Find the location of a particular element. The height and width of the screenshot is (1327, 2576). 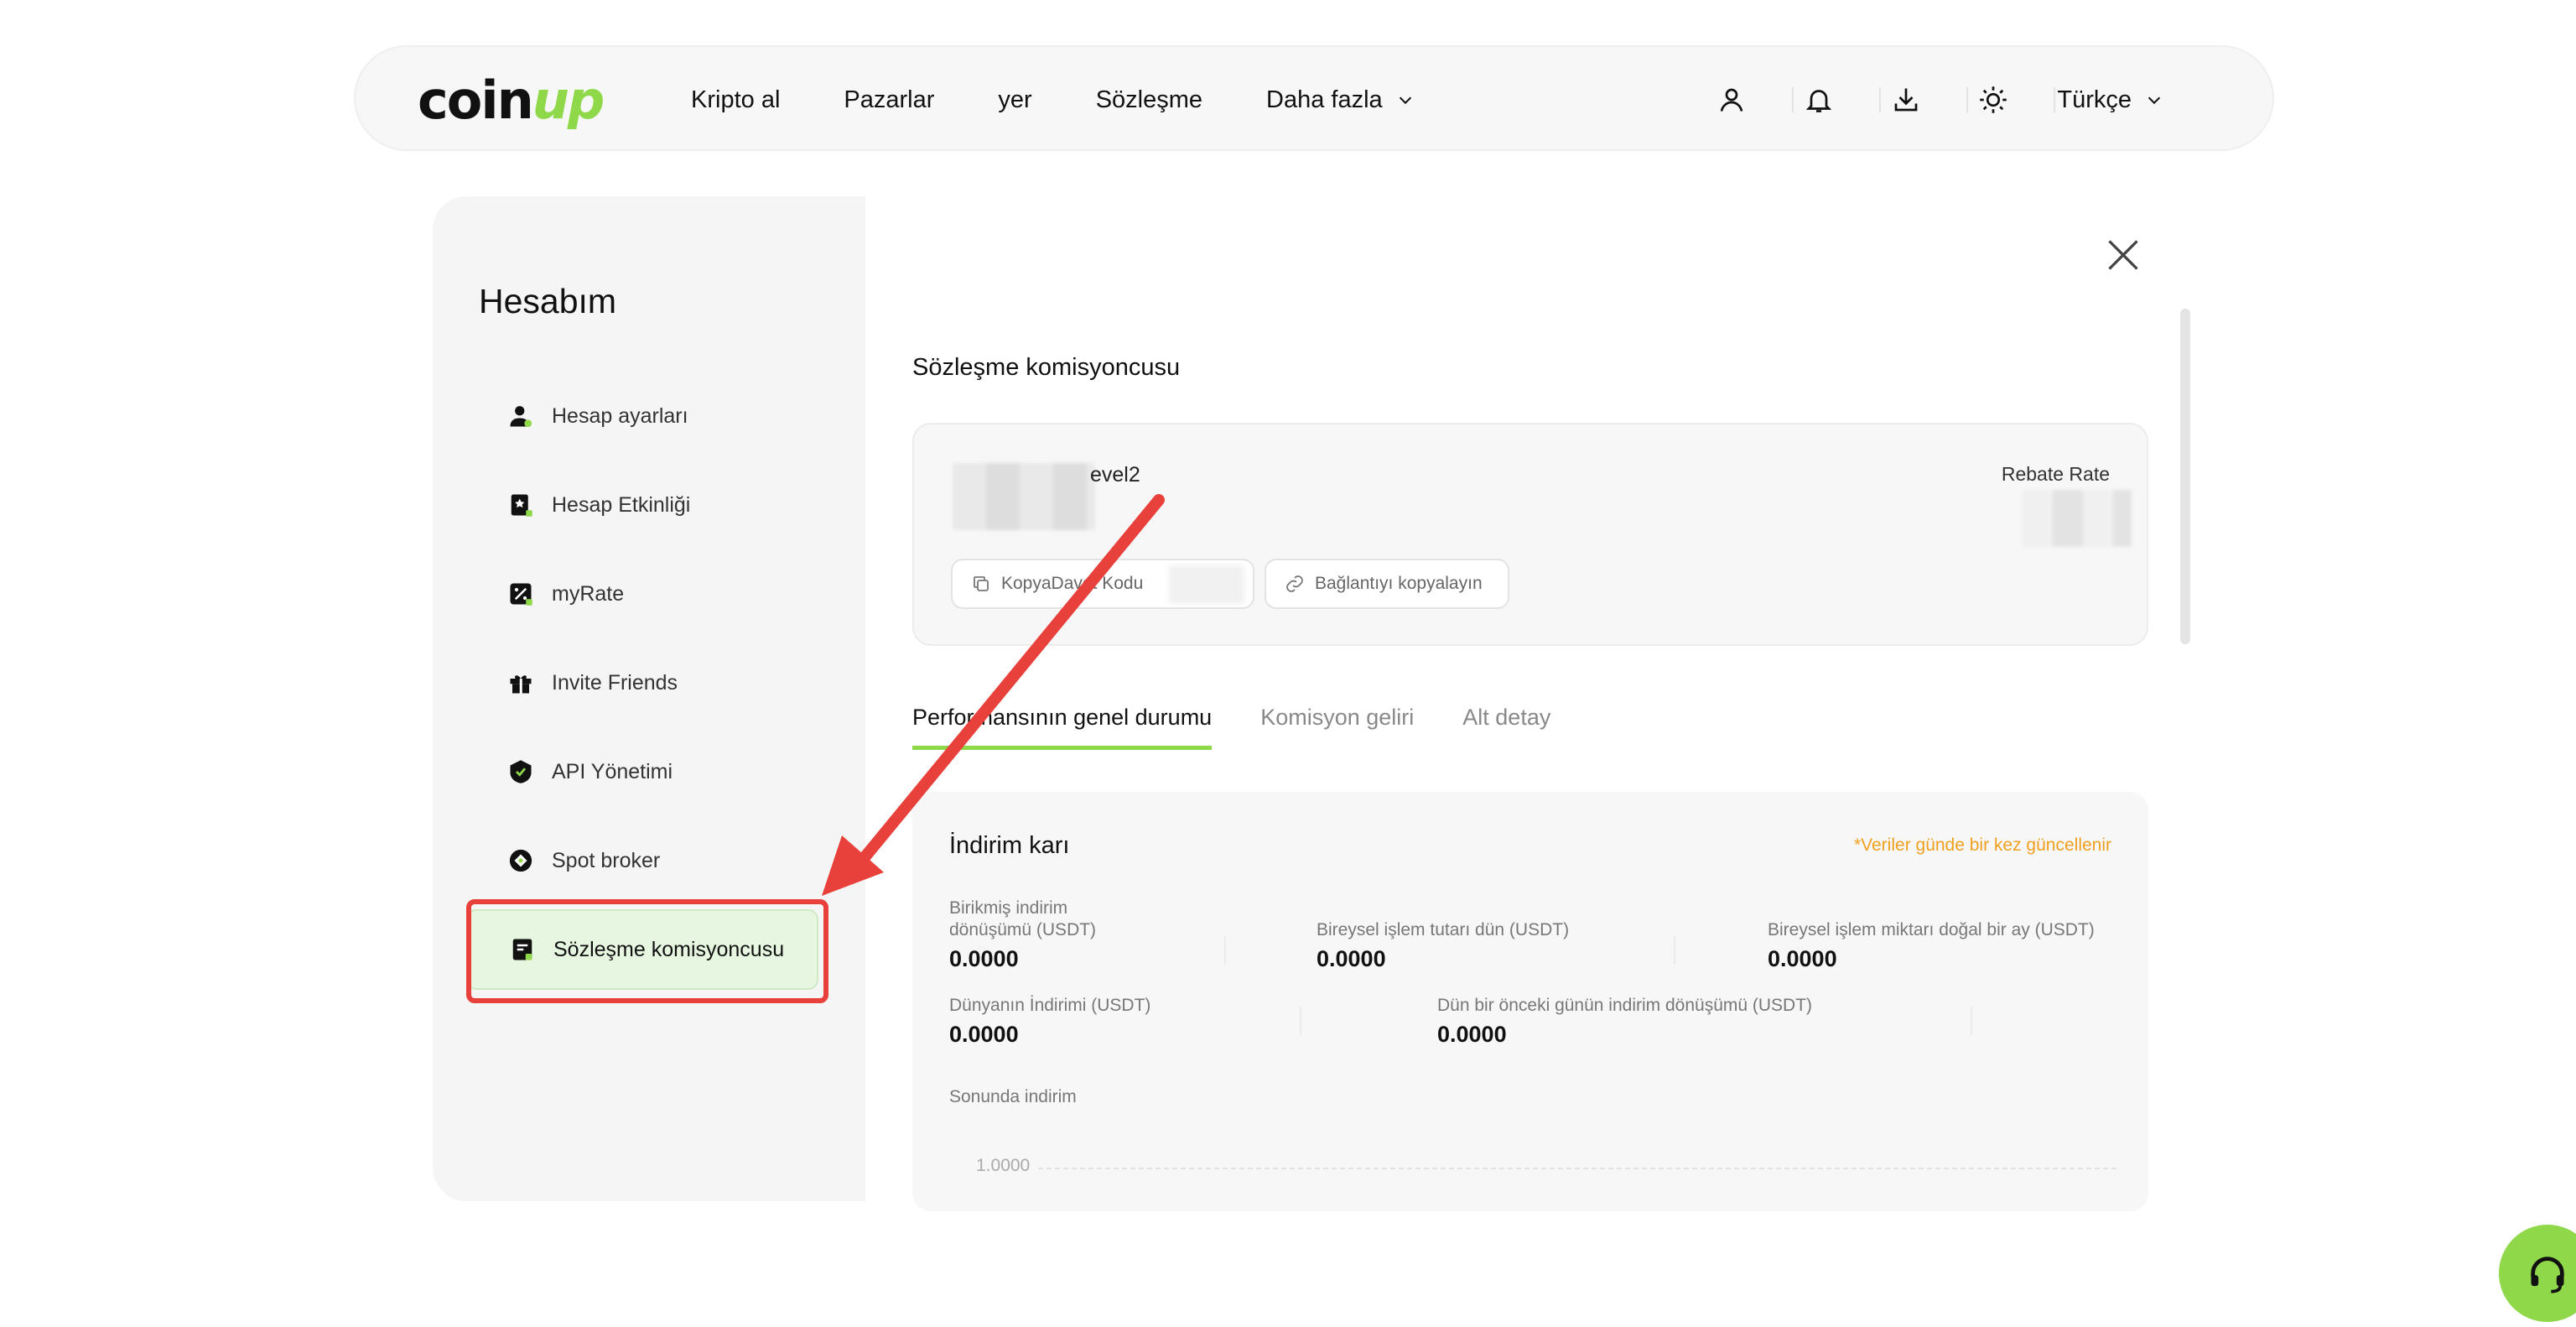

update-note: *Veriler günde bir kez güncellenir is located at coordinates (1982, 845).